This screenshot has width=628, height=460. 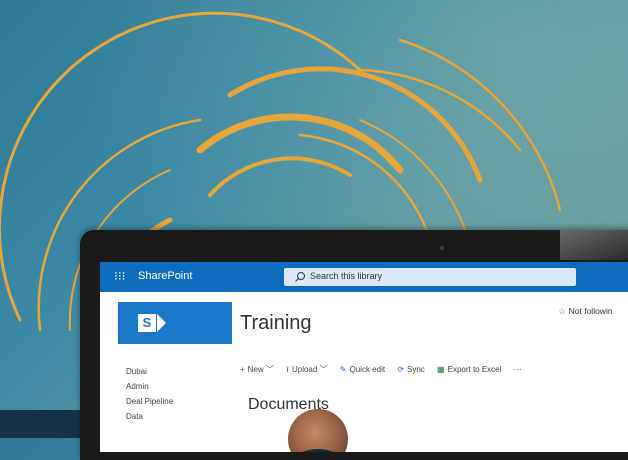 What do you see at coordinates (181, 371) in the screenshot?
I see `nav-item-dubai: Dubai` at bounding box center [181, 371].